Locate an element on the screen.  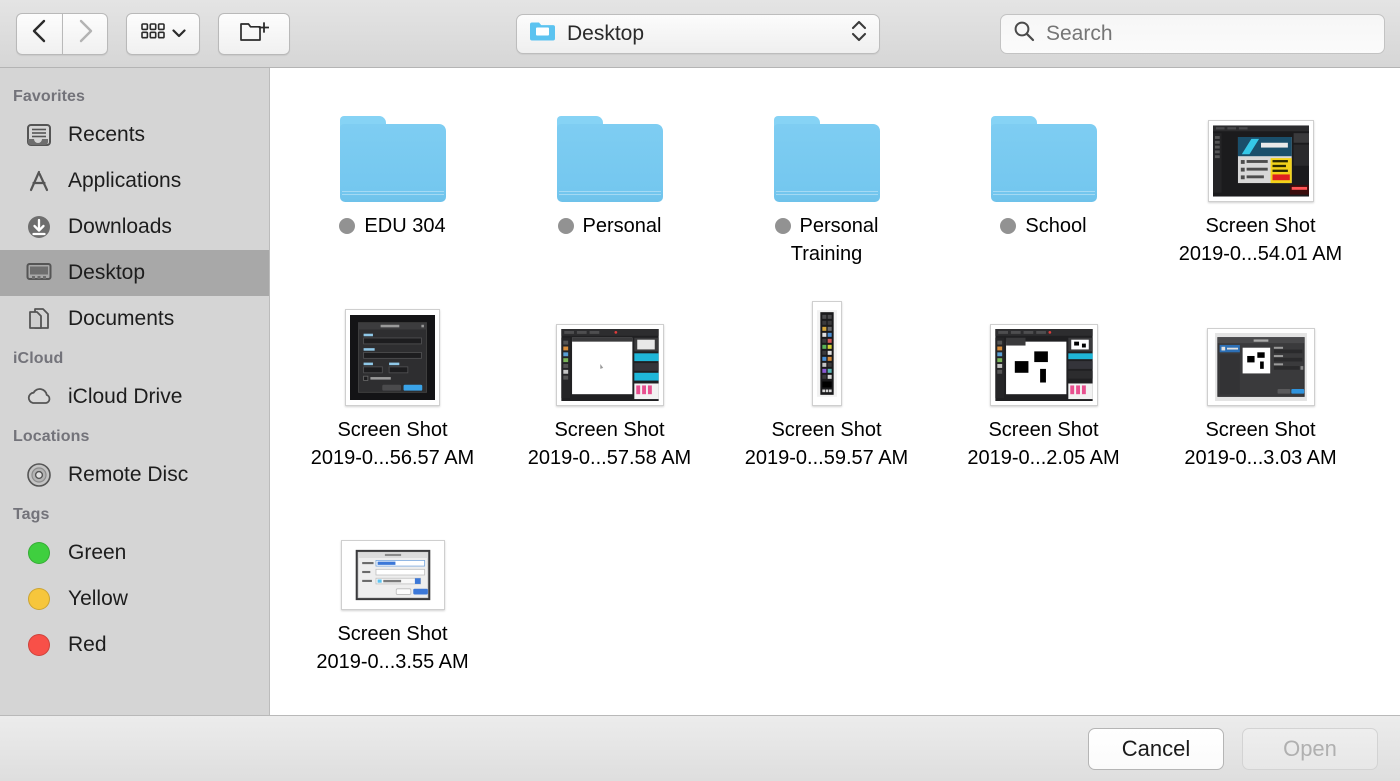
path-popup-button: Desktop is located at coordinates (698, 33).